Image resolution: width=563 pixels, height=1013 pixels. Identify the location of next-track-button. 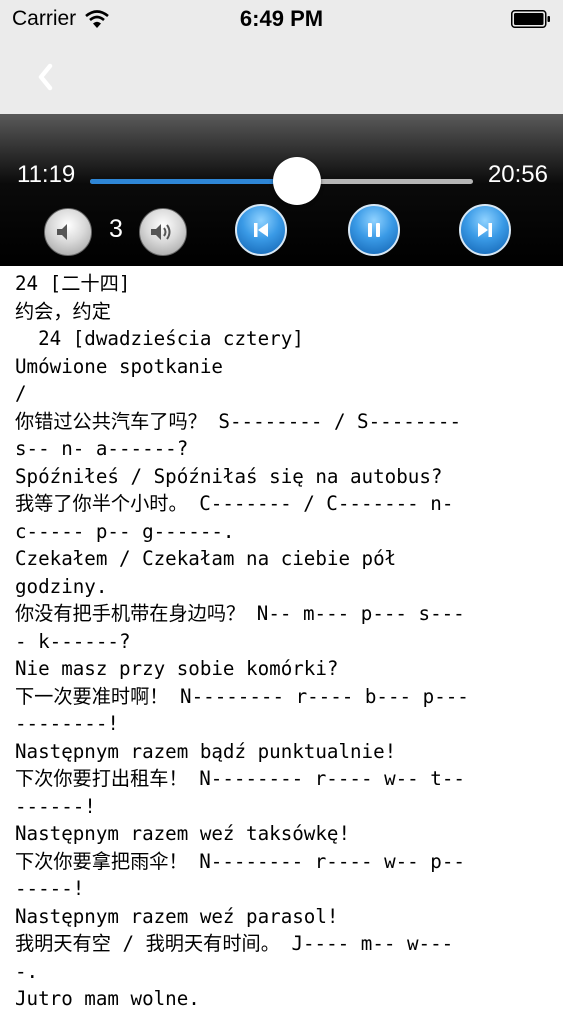
(485, 230).